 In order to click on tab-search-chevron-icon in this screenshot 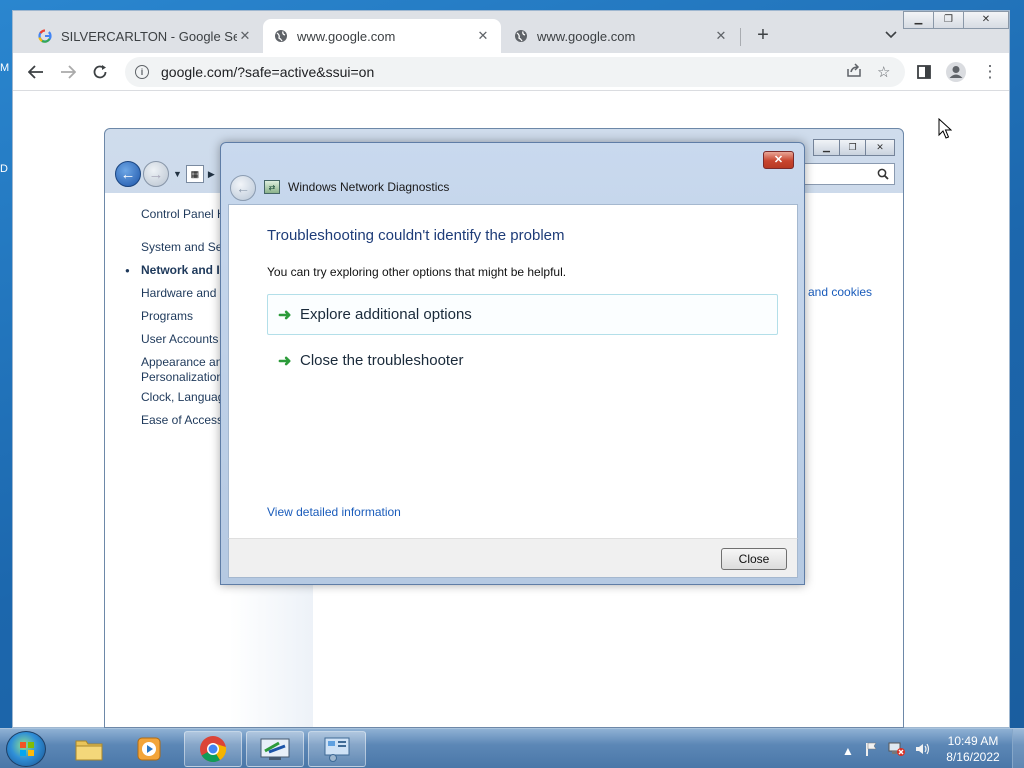, I will do `click(891, 35)`.